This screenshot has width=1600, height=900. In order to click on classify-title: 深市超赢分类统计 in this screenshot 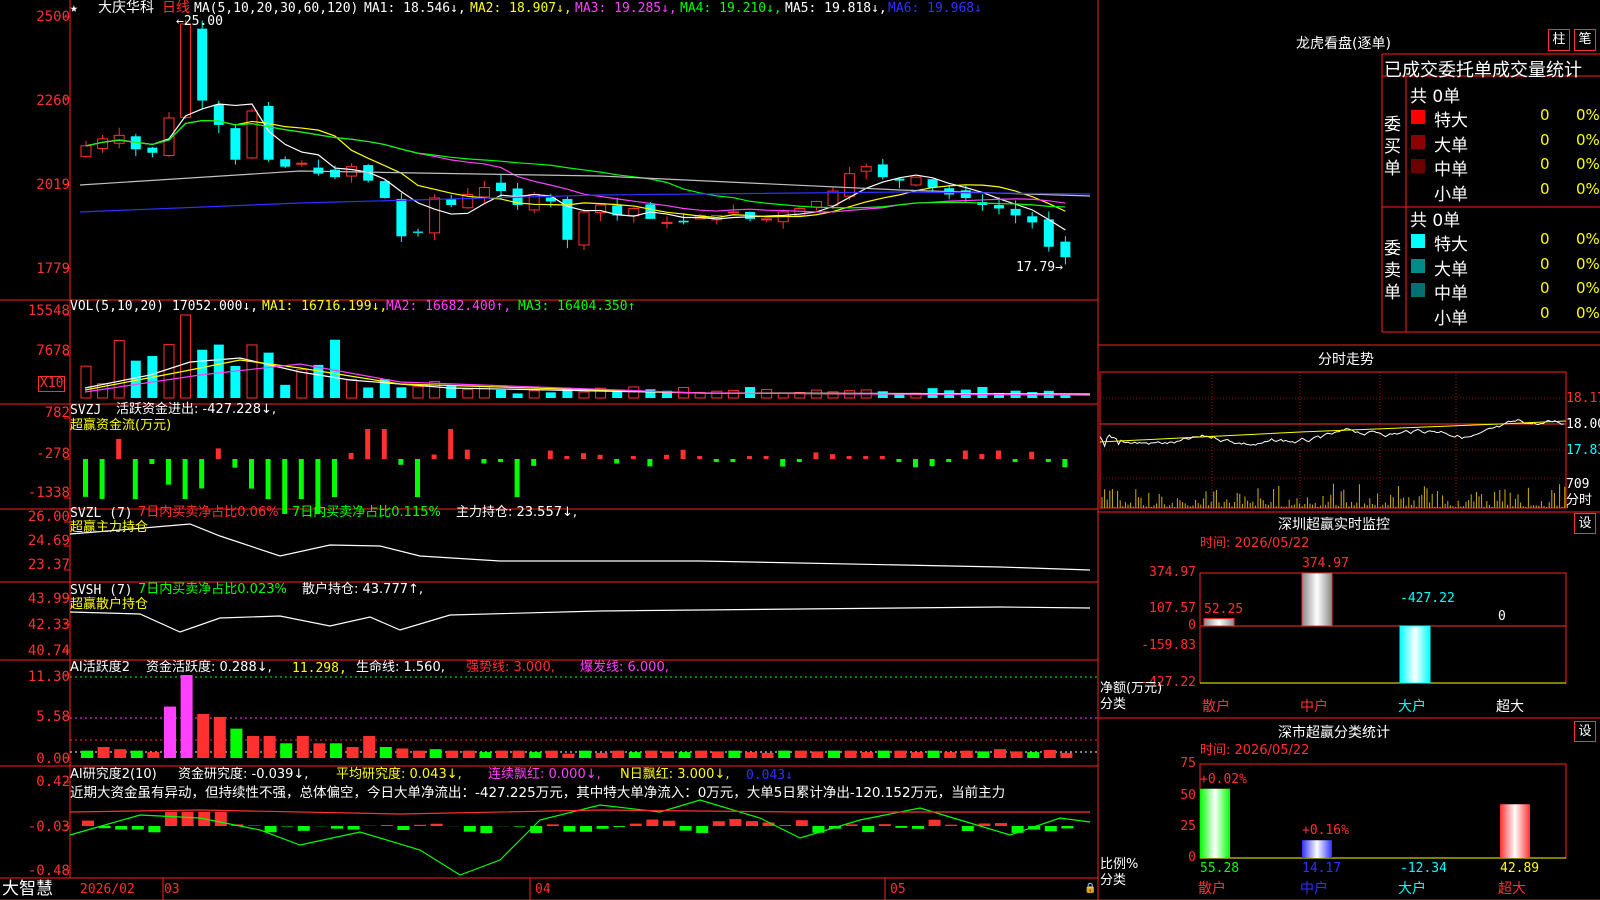, I will do `click(1334, 733)`.